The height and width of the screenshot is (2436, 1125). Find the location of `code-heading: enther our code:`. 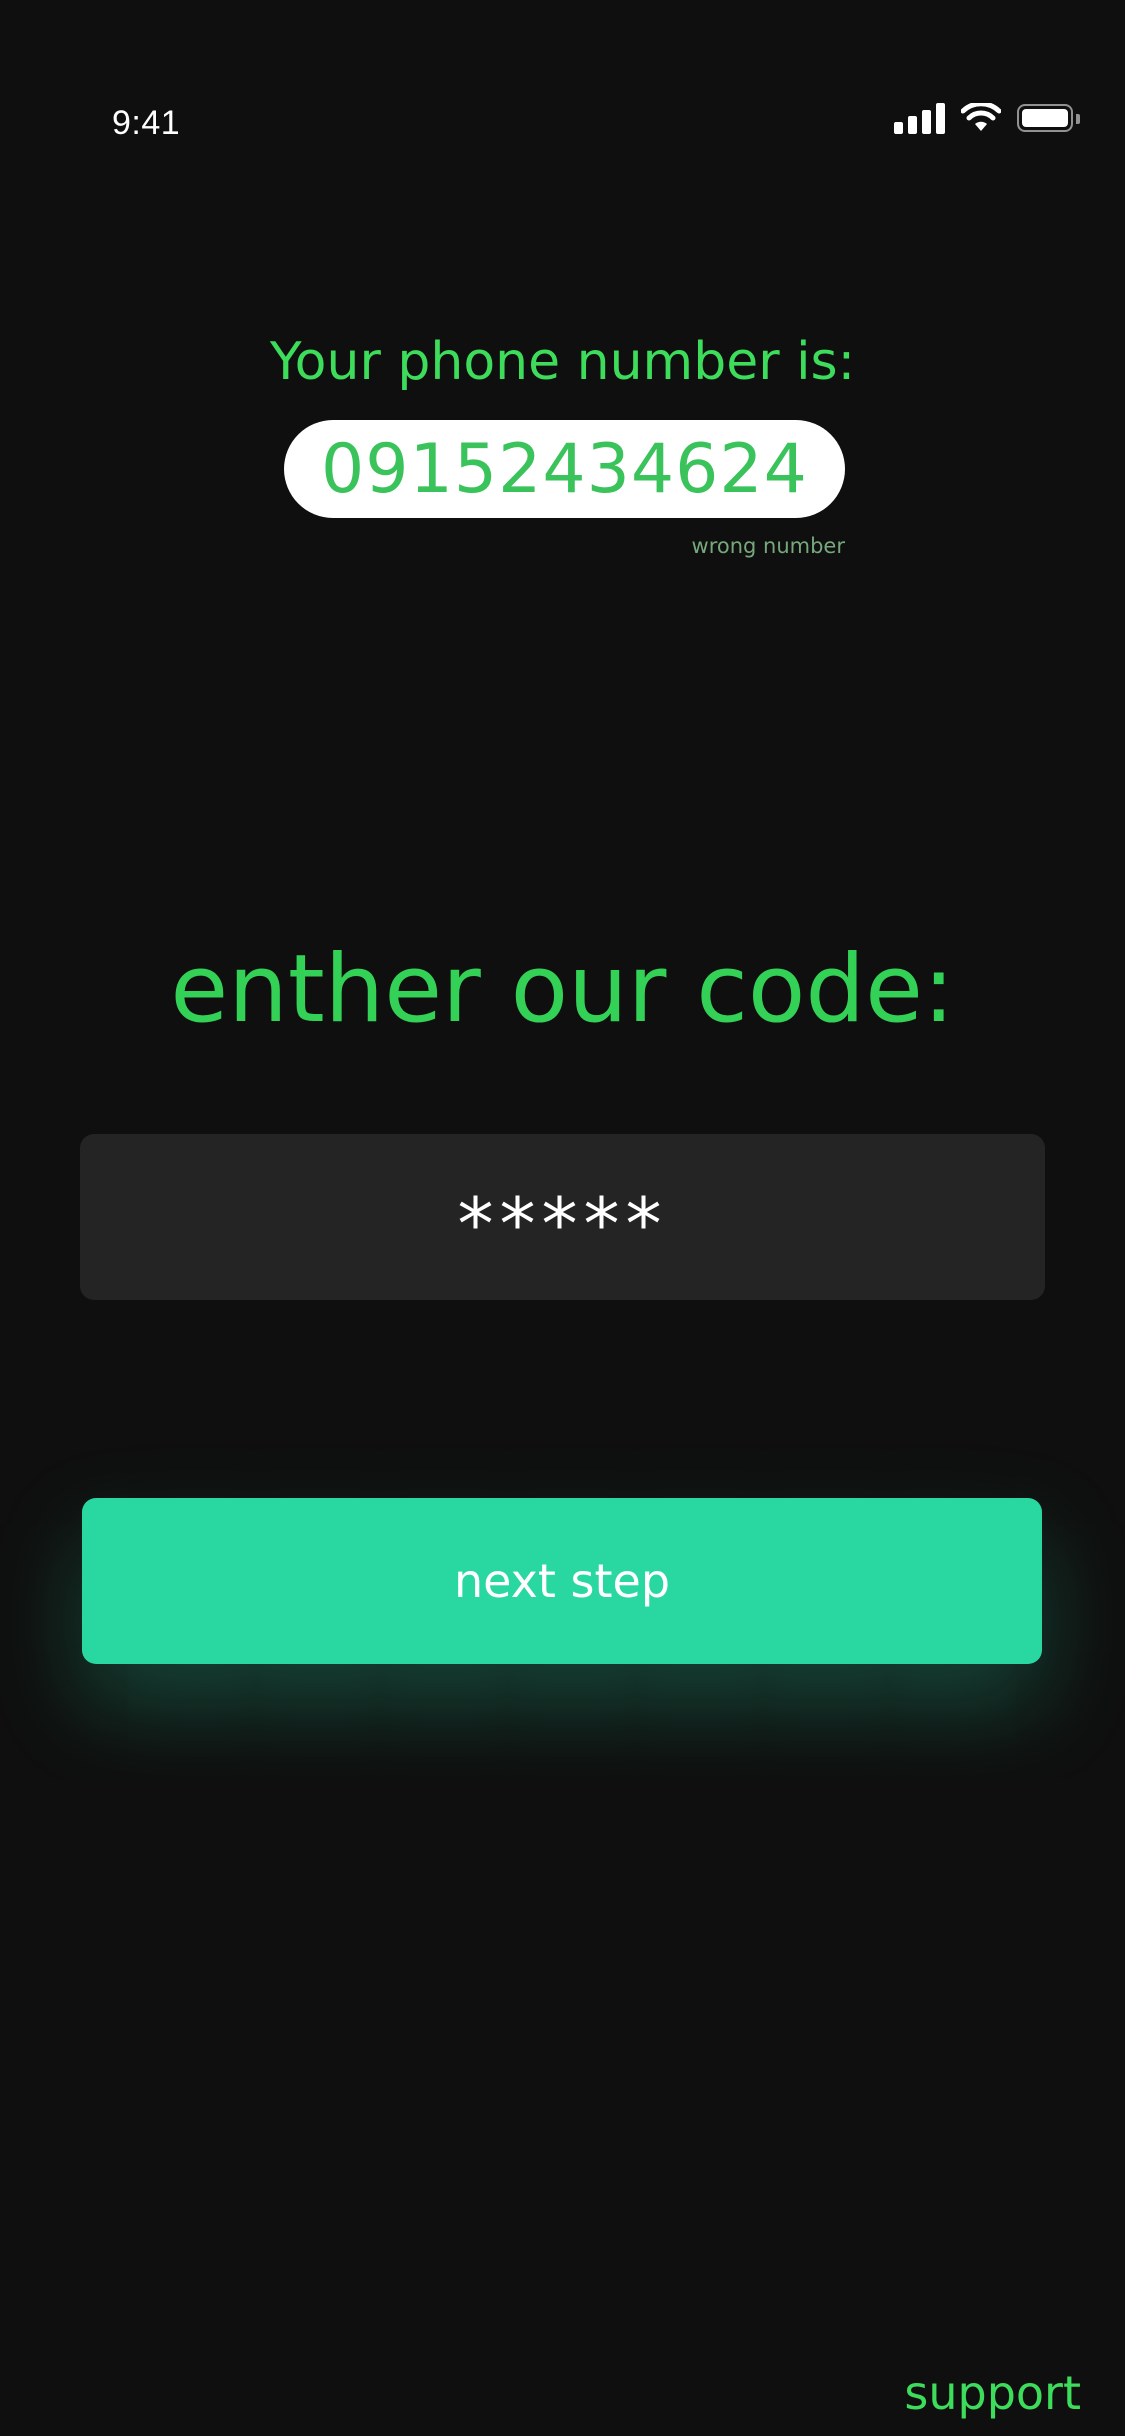

code-heading: enther our code: is located at coordinates (562, 989).